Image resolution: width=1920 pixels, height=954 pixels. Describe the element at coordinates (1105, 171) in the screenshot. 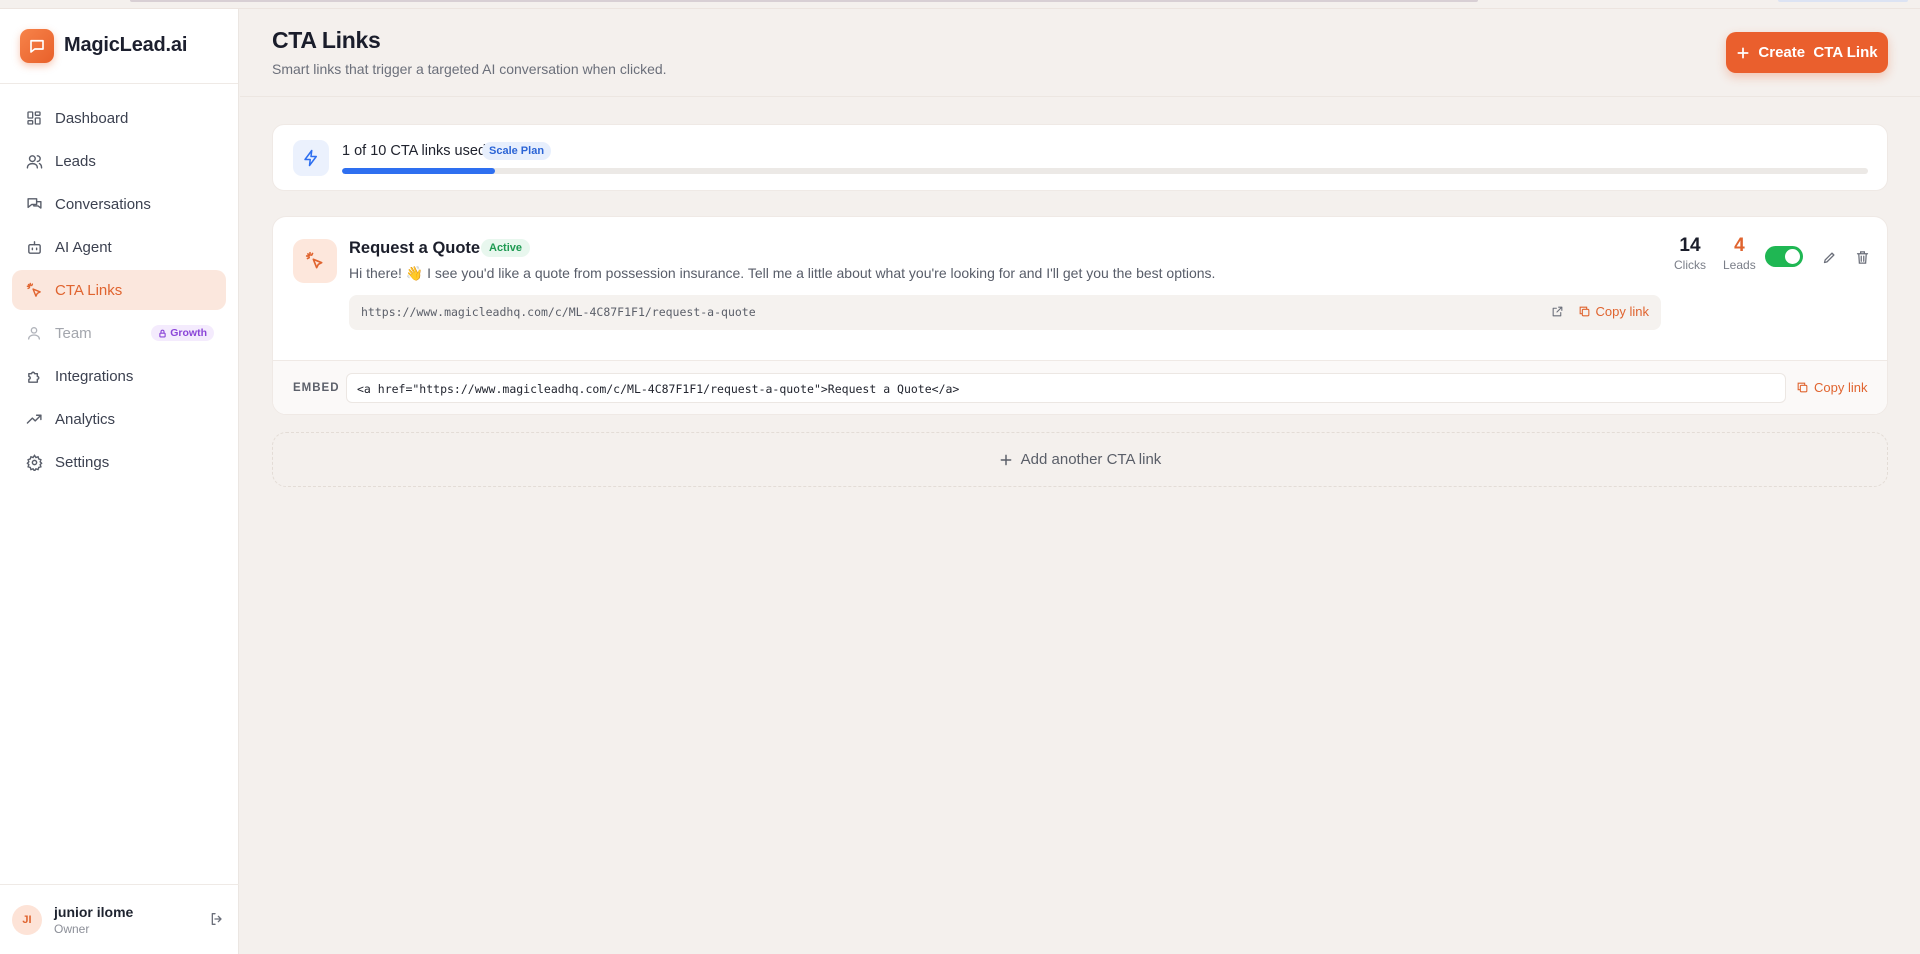

I see `usage-progress-bar` at that location.